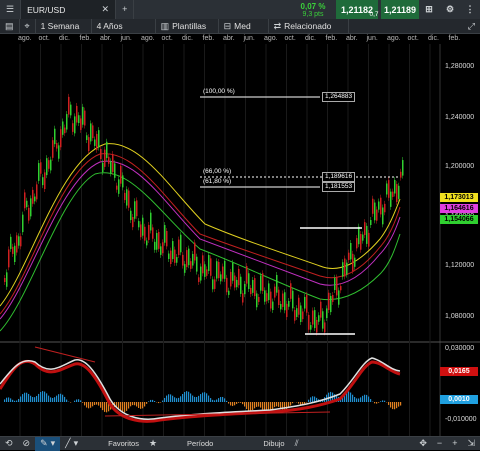 The height and width of the screenshot is (451, 480). I want to click on med-button: ⊟Med, so click(244, 26).